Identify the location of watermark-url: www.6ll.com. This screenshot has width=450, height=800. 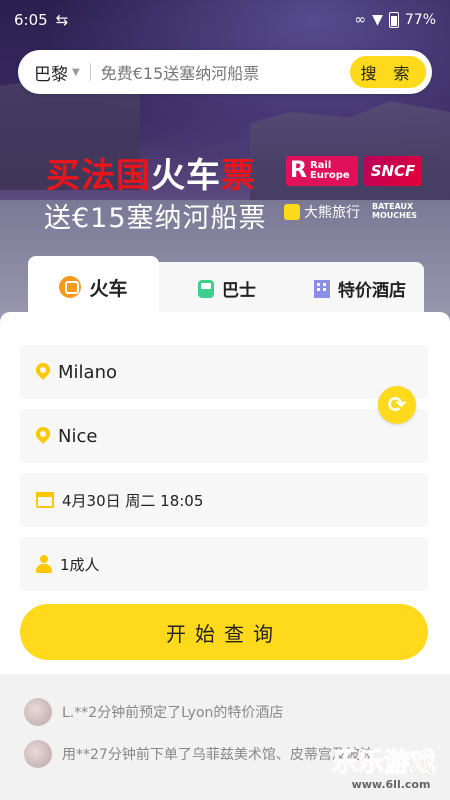
(391, 784).